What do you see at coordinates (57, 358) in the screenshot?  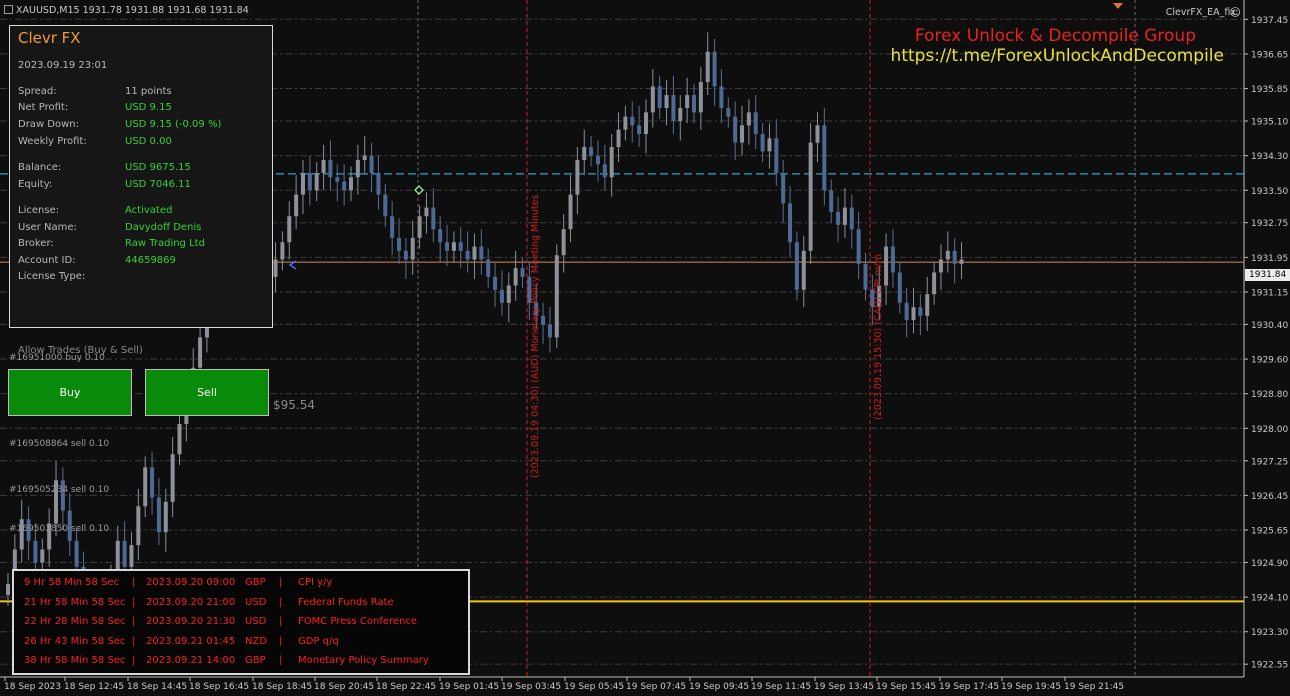 I see `order-label: #16951000 buy 0.10` at bounding box center [57, 358].